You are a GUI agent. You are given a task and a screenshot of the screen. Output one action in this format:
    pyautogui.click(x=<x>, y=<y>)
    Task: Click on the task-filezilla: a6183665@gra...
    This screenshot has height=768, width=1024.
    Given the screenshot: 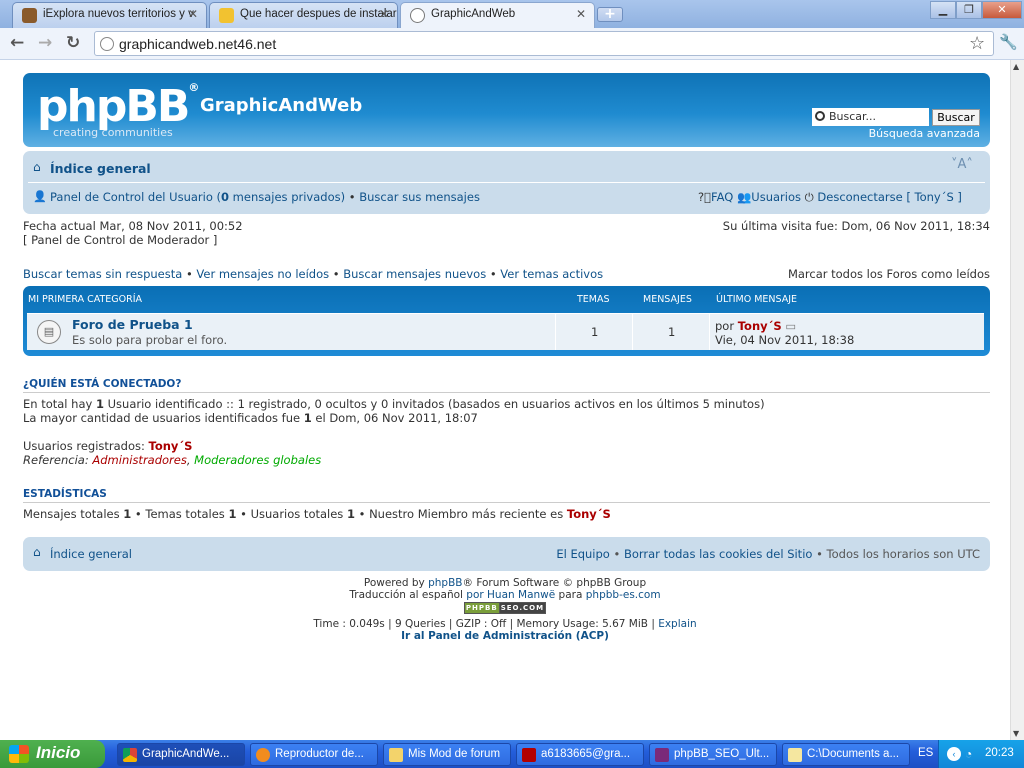 What is the action you would take?
    pyautogui.click(x=580, y=754)
    